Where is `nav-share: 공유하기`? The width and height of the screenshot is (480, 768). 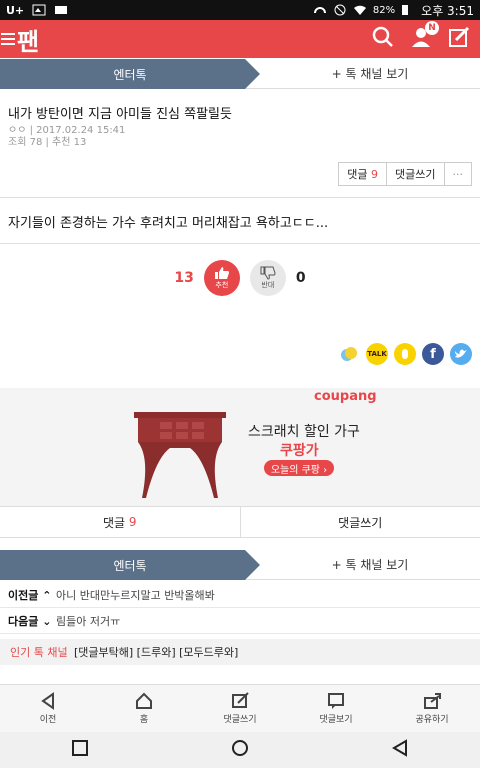 nav-share: 공유하기 is located at coordinates (432, 708).